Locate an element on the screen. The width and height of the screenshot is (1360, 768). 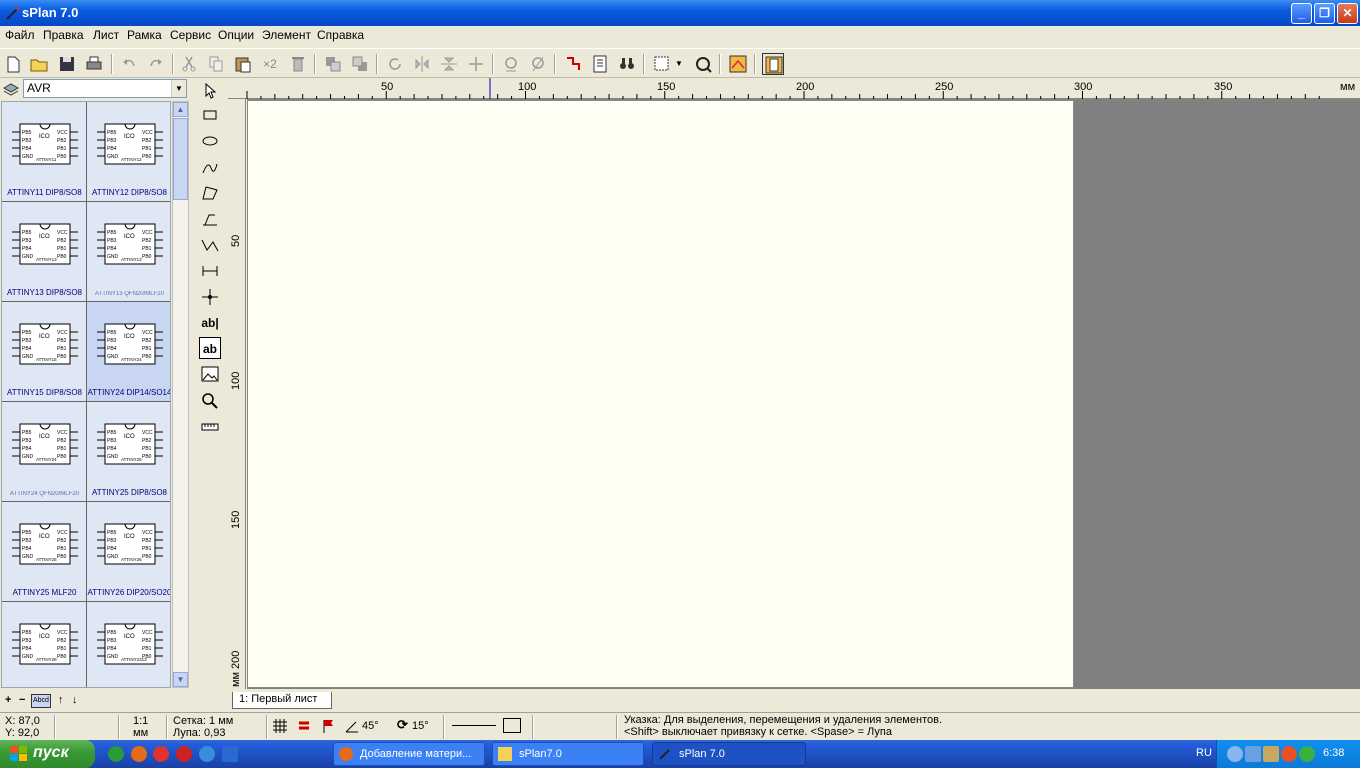
zoom-fit-icon is located at coordinates (703, 64).